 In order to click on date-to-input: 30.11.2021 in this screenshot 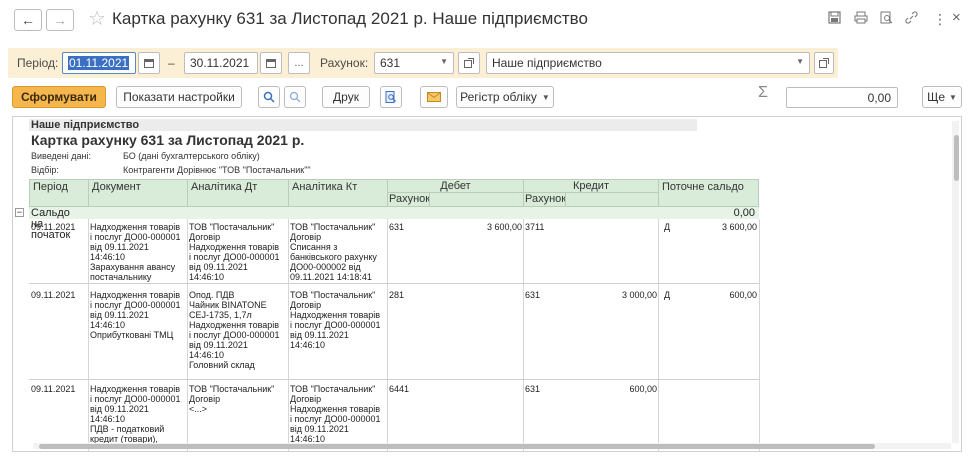, I will do `click(221, 63)`.